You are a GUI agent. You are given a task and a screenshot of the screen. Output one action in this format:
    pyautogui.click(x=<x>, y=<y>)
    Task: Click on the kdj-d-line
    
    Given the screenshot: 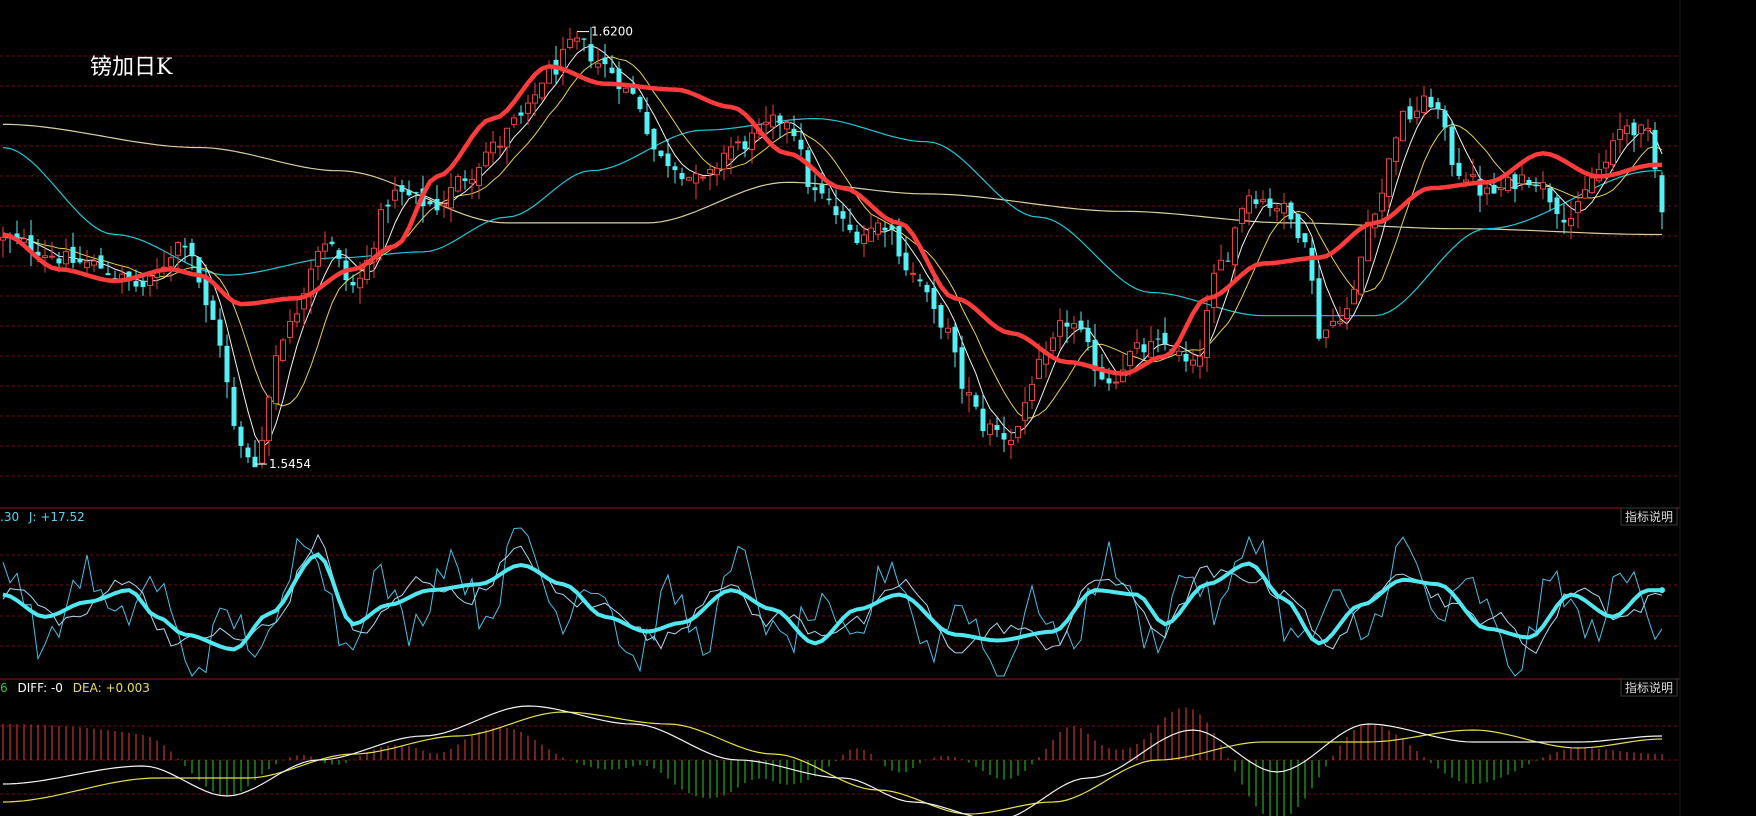 What is the action you would take?
    pyautogui.click(x=832, y=594)
    